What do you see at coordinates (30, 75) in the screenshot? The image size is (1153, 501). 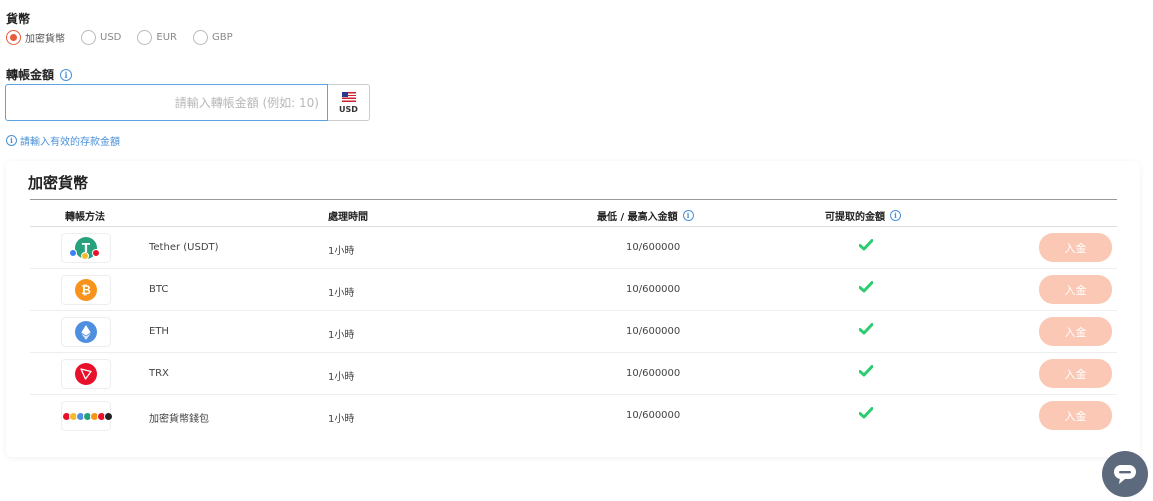 I see `amount-label: 轉帳金額` at bounding box center [30, 75].